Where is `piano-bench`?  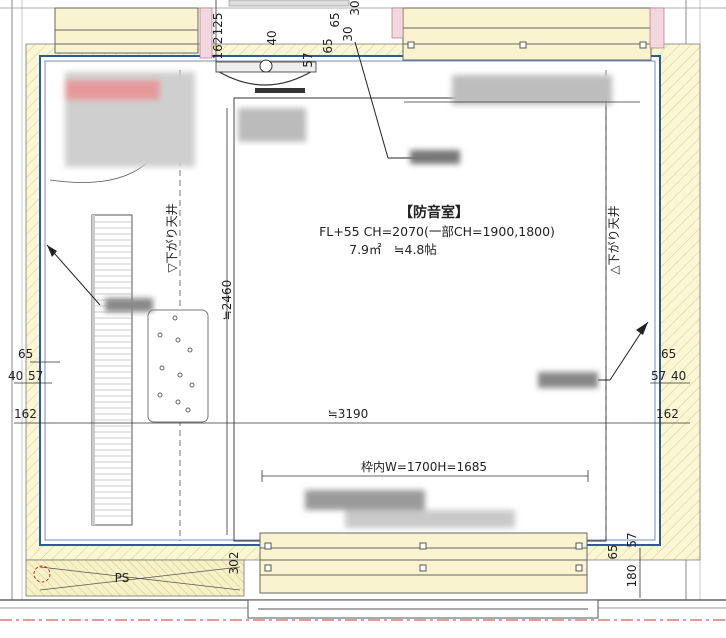
piano-bench is located at coordinates (178, 366).